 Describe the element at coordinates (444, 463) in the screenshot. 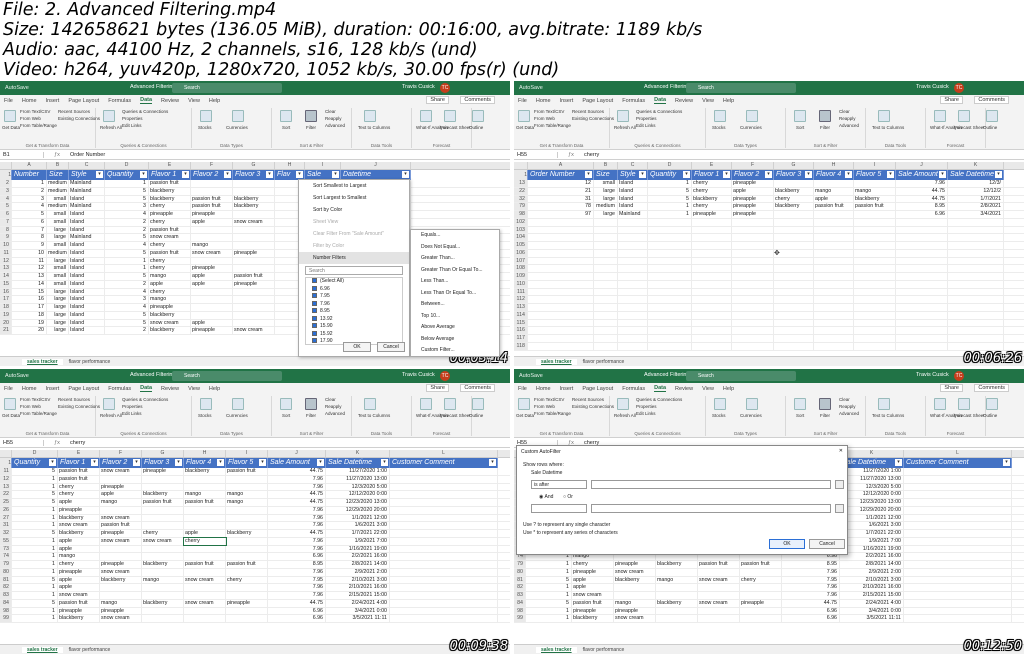

I see `table-header-cell: Customer Comment ▾` at that location.